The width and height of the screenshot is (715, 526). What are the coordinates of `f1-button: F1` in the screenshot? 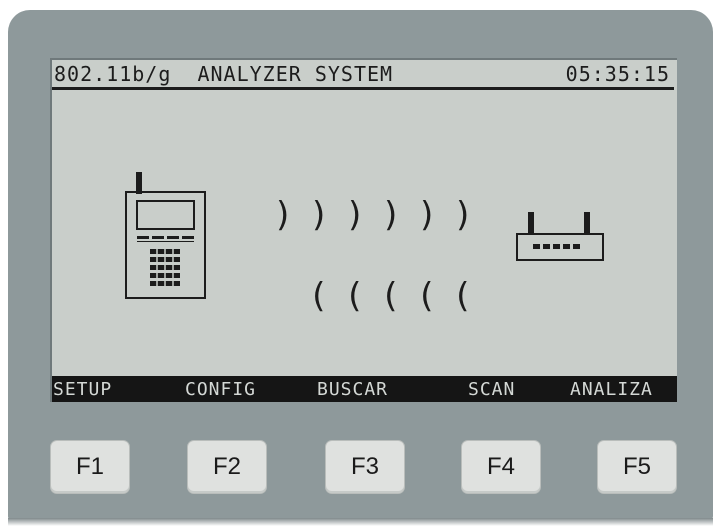 It's located at (90, 467).